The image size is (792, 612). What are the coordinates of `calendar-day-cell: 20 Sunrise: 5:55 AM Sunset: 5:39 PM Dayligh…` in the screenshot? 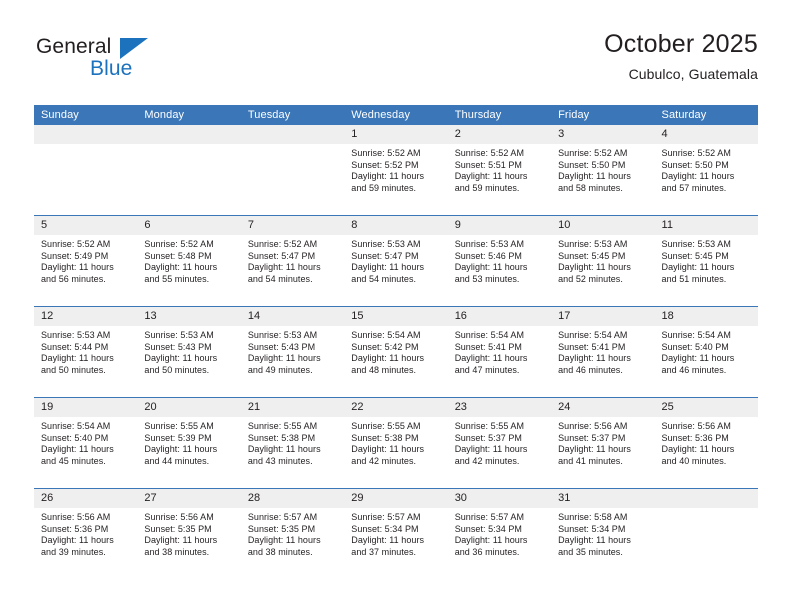 It's located at (189, 443).